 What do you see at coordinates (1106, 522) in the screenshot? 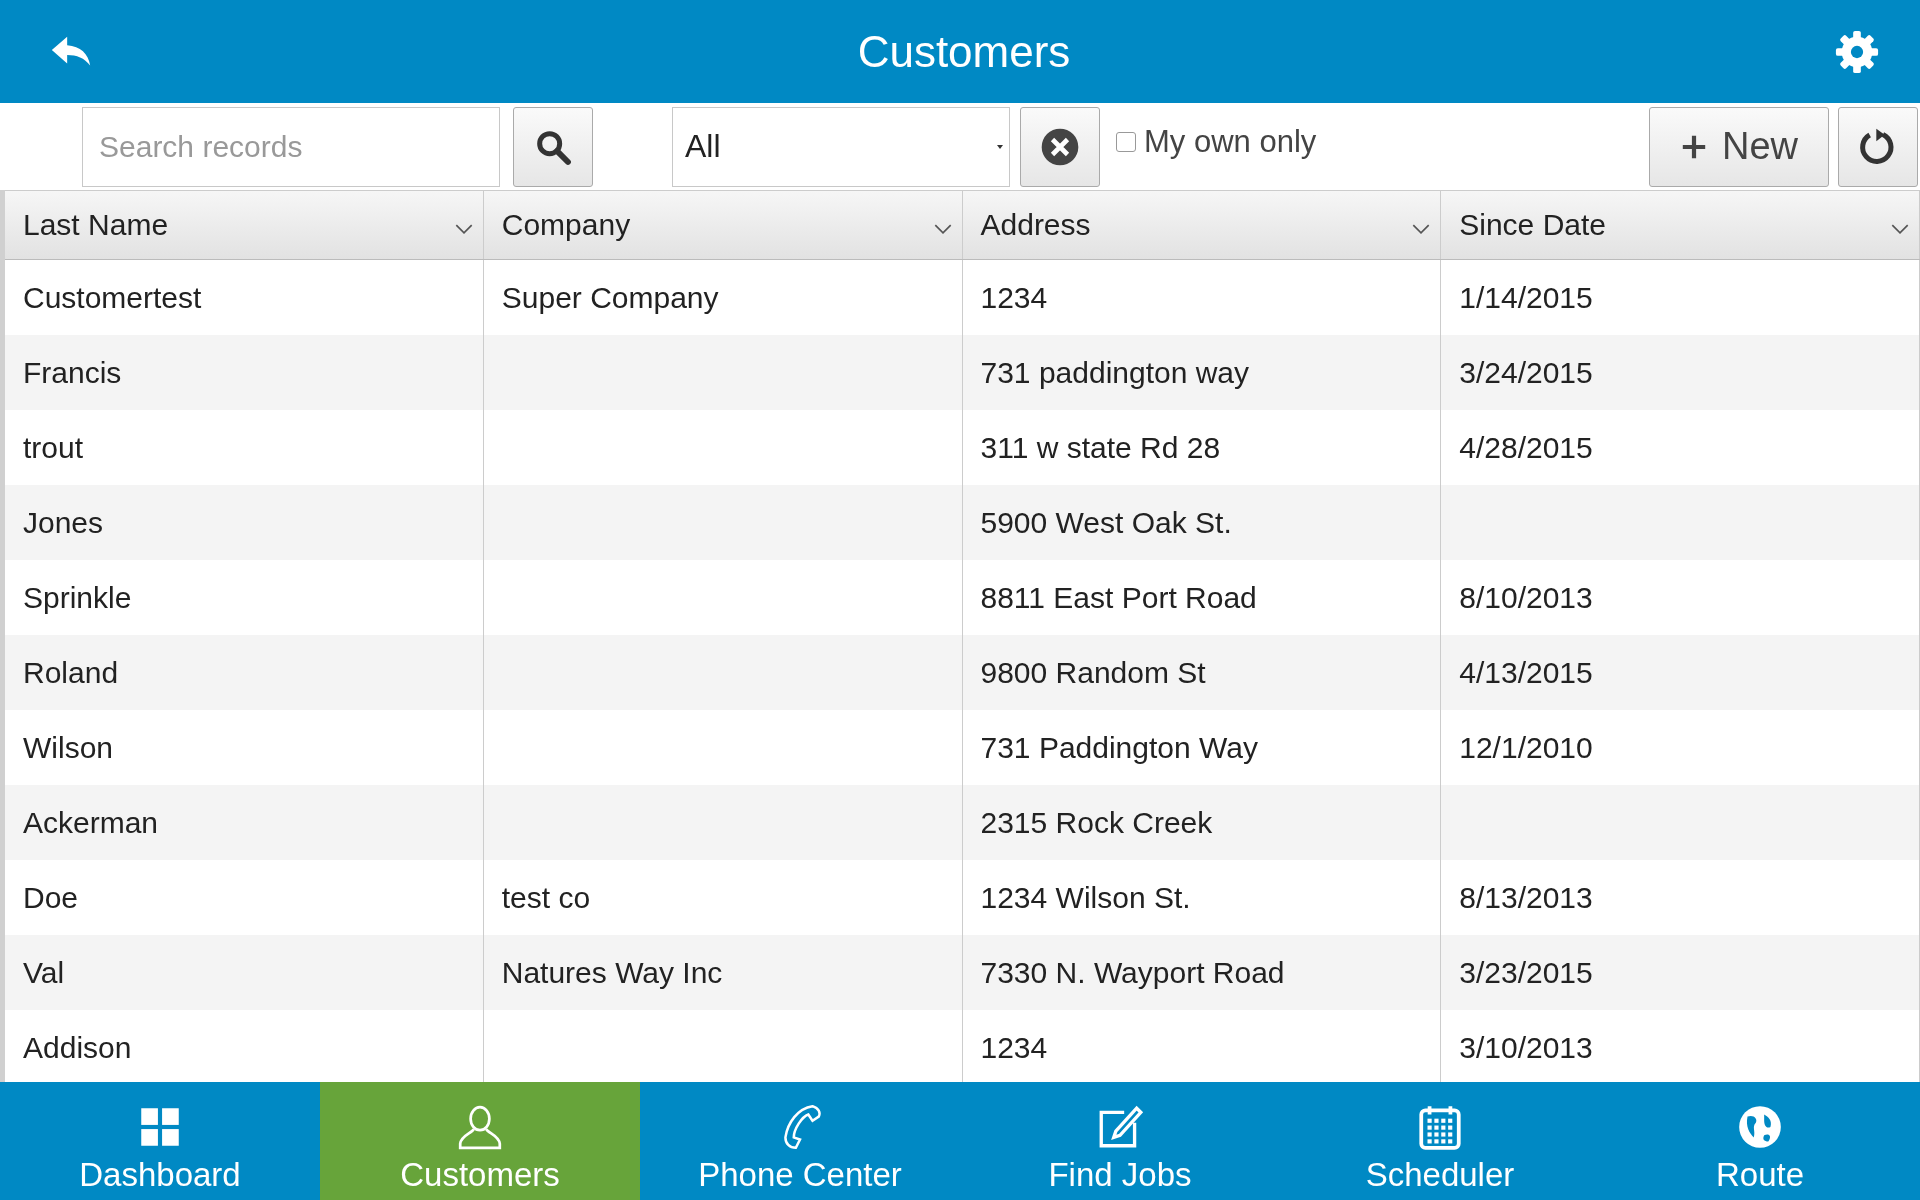
I see `table-cell: 5900 West Oak St.` at bounding box center [1106, 522].